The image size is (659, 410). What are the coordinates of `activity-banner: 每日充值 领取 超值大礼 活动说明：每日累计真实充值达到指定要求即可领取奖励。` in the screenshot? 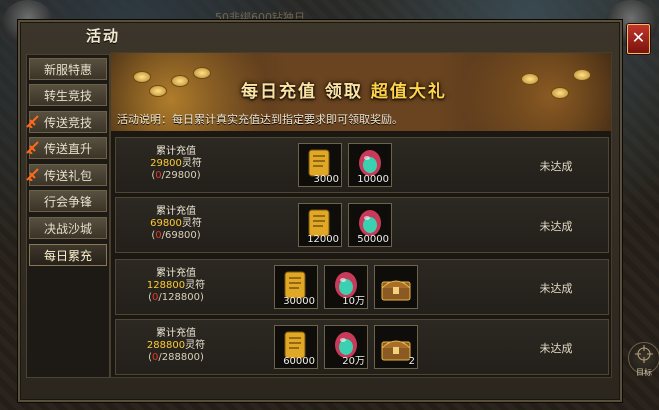 It's located at (361, 92).